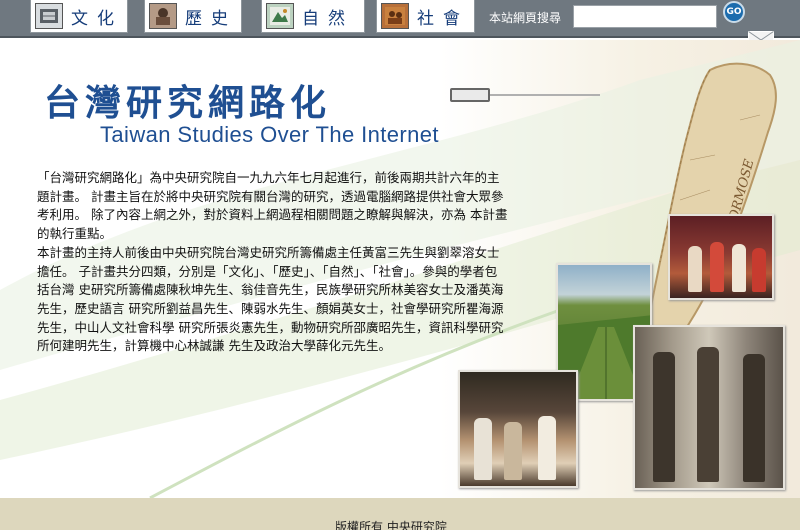  Describe the element at coordinates (518, 429) in the screenshot. I see `festival-dance-photo` at that location.